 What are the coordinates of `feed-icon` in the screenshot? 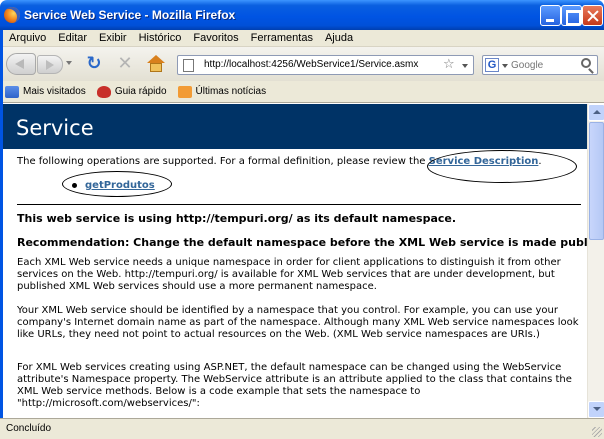 It's located at (184, 91).